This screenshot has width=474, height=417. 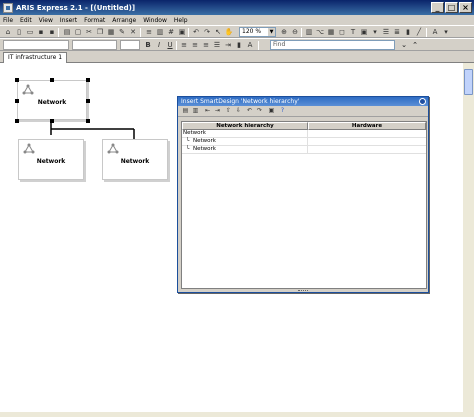 I want to click on resize-grip, so click(x=303, y=291).